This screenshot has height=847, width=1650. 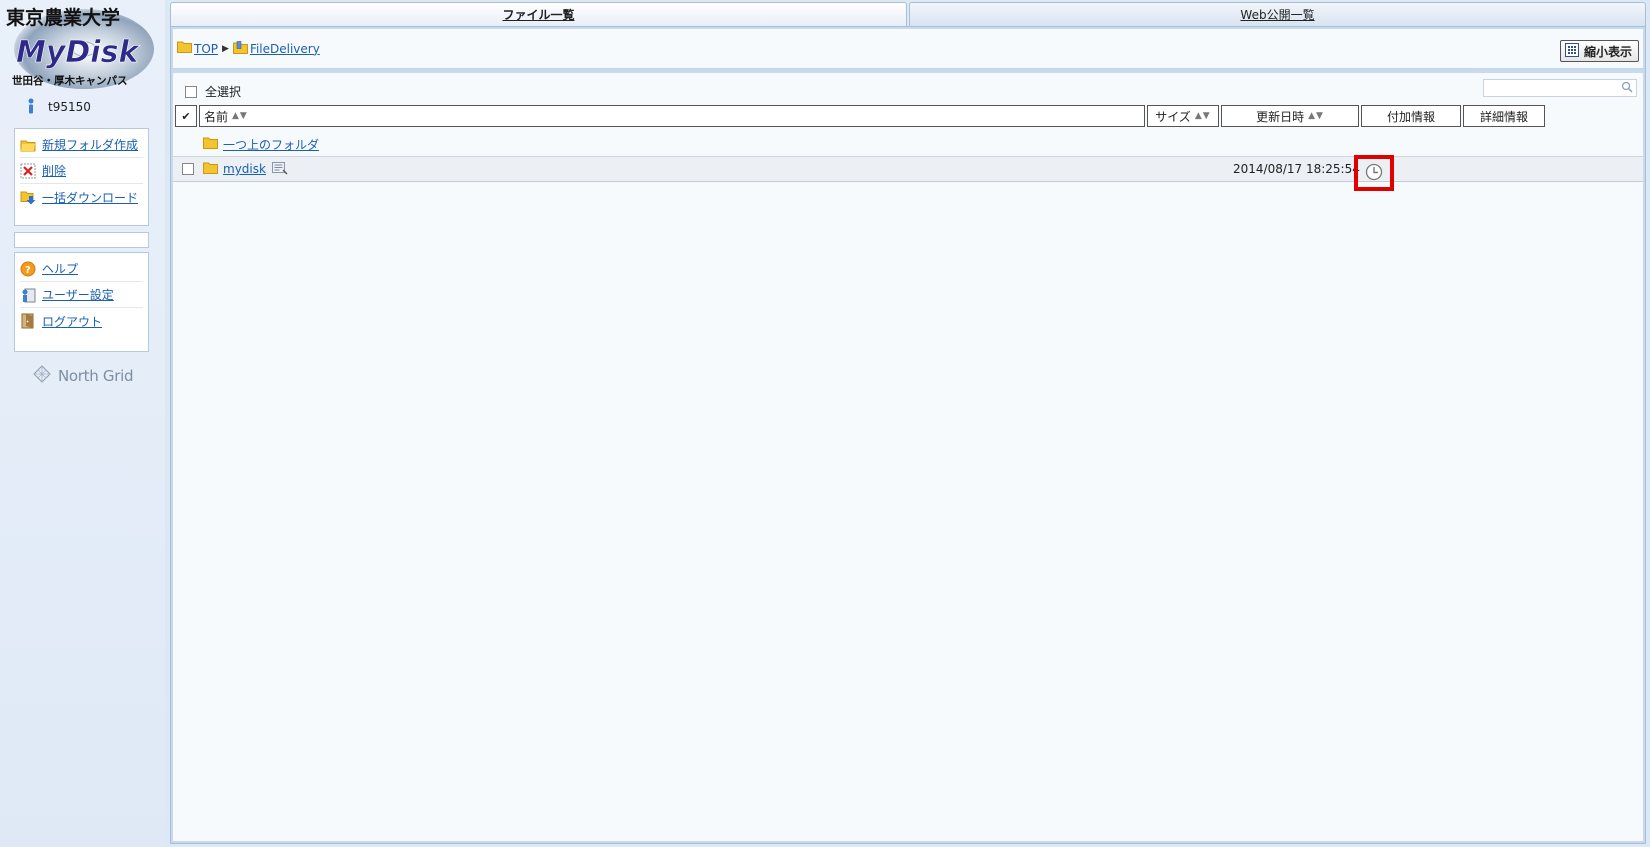 I want to click on delete-icon, so click(x=28, y=171).